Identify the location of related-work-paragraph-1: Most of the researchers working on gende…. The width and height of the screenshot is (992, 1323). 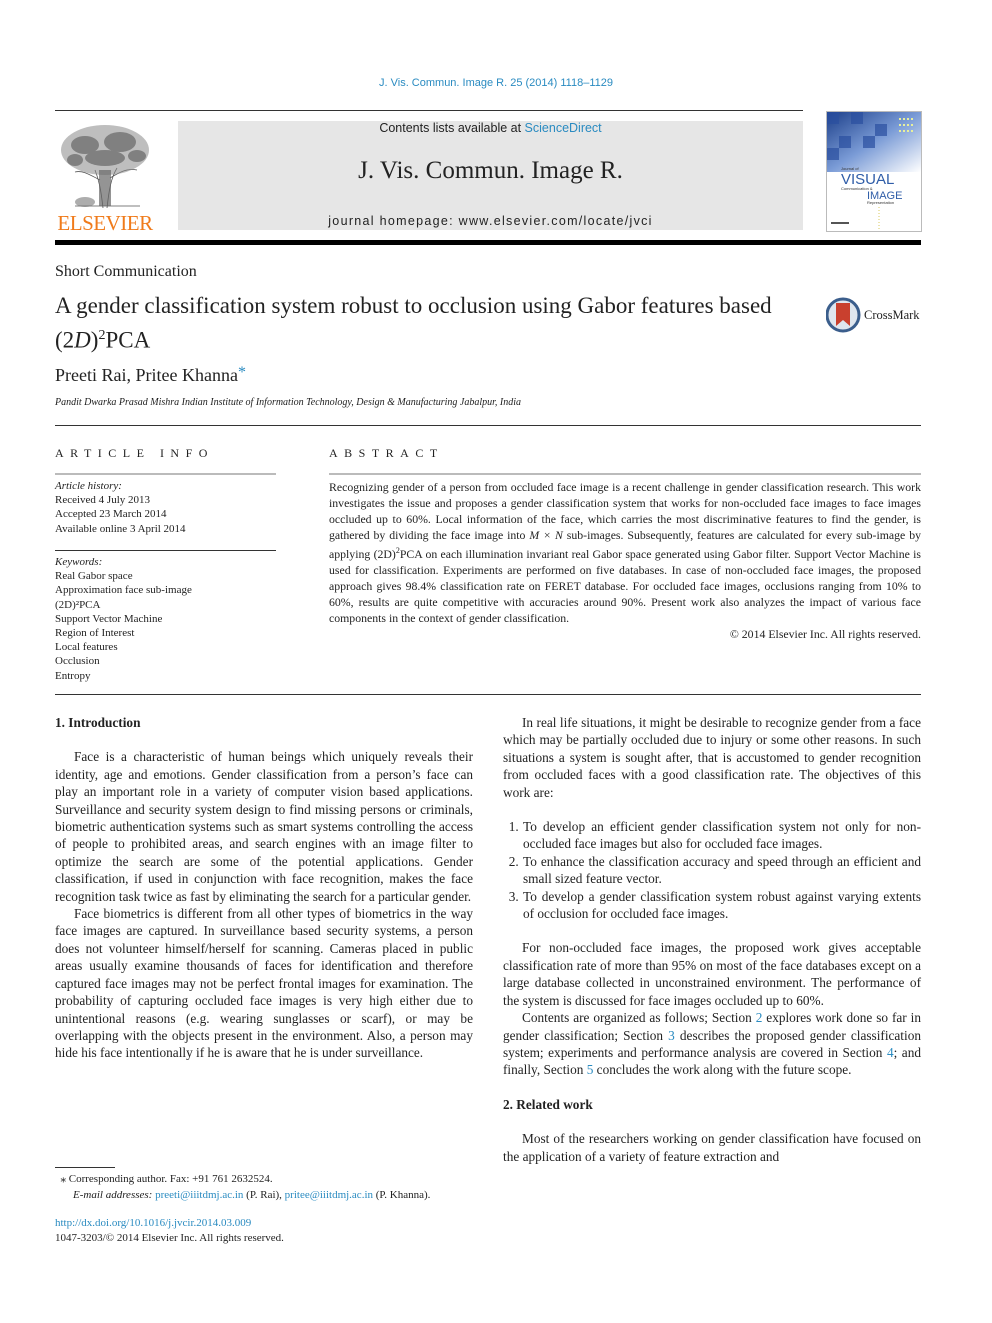
(712, 1147).